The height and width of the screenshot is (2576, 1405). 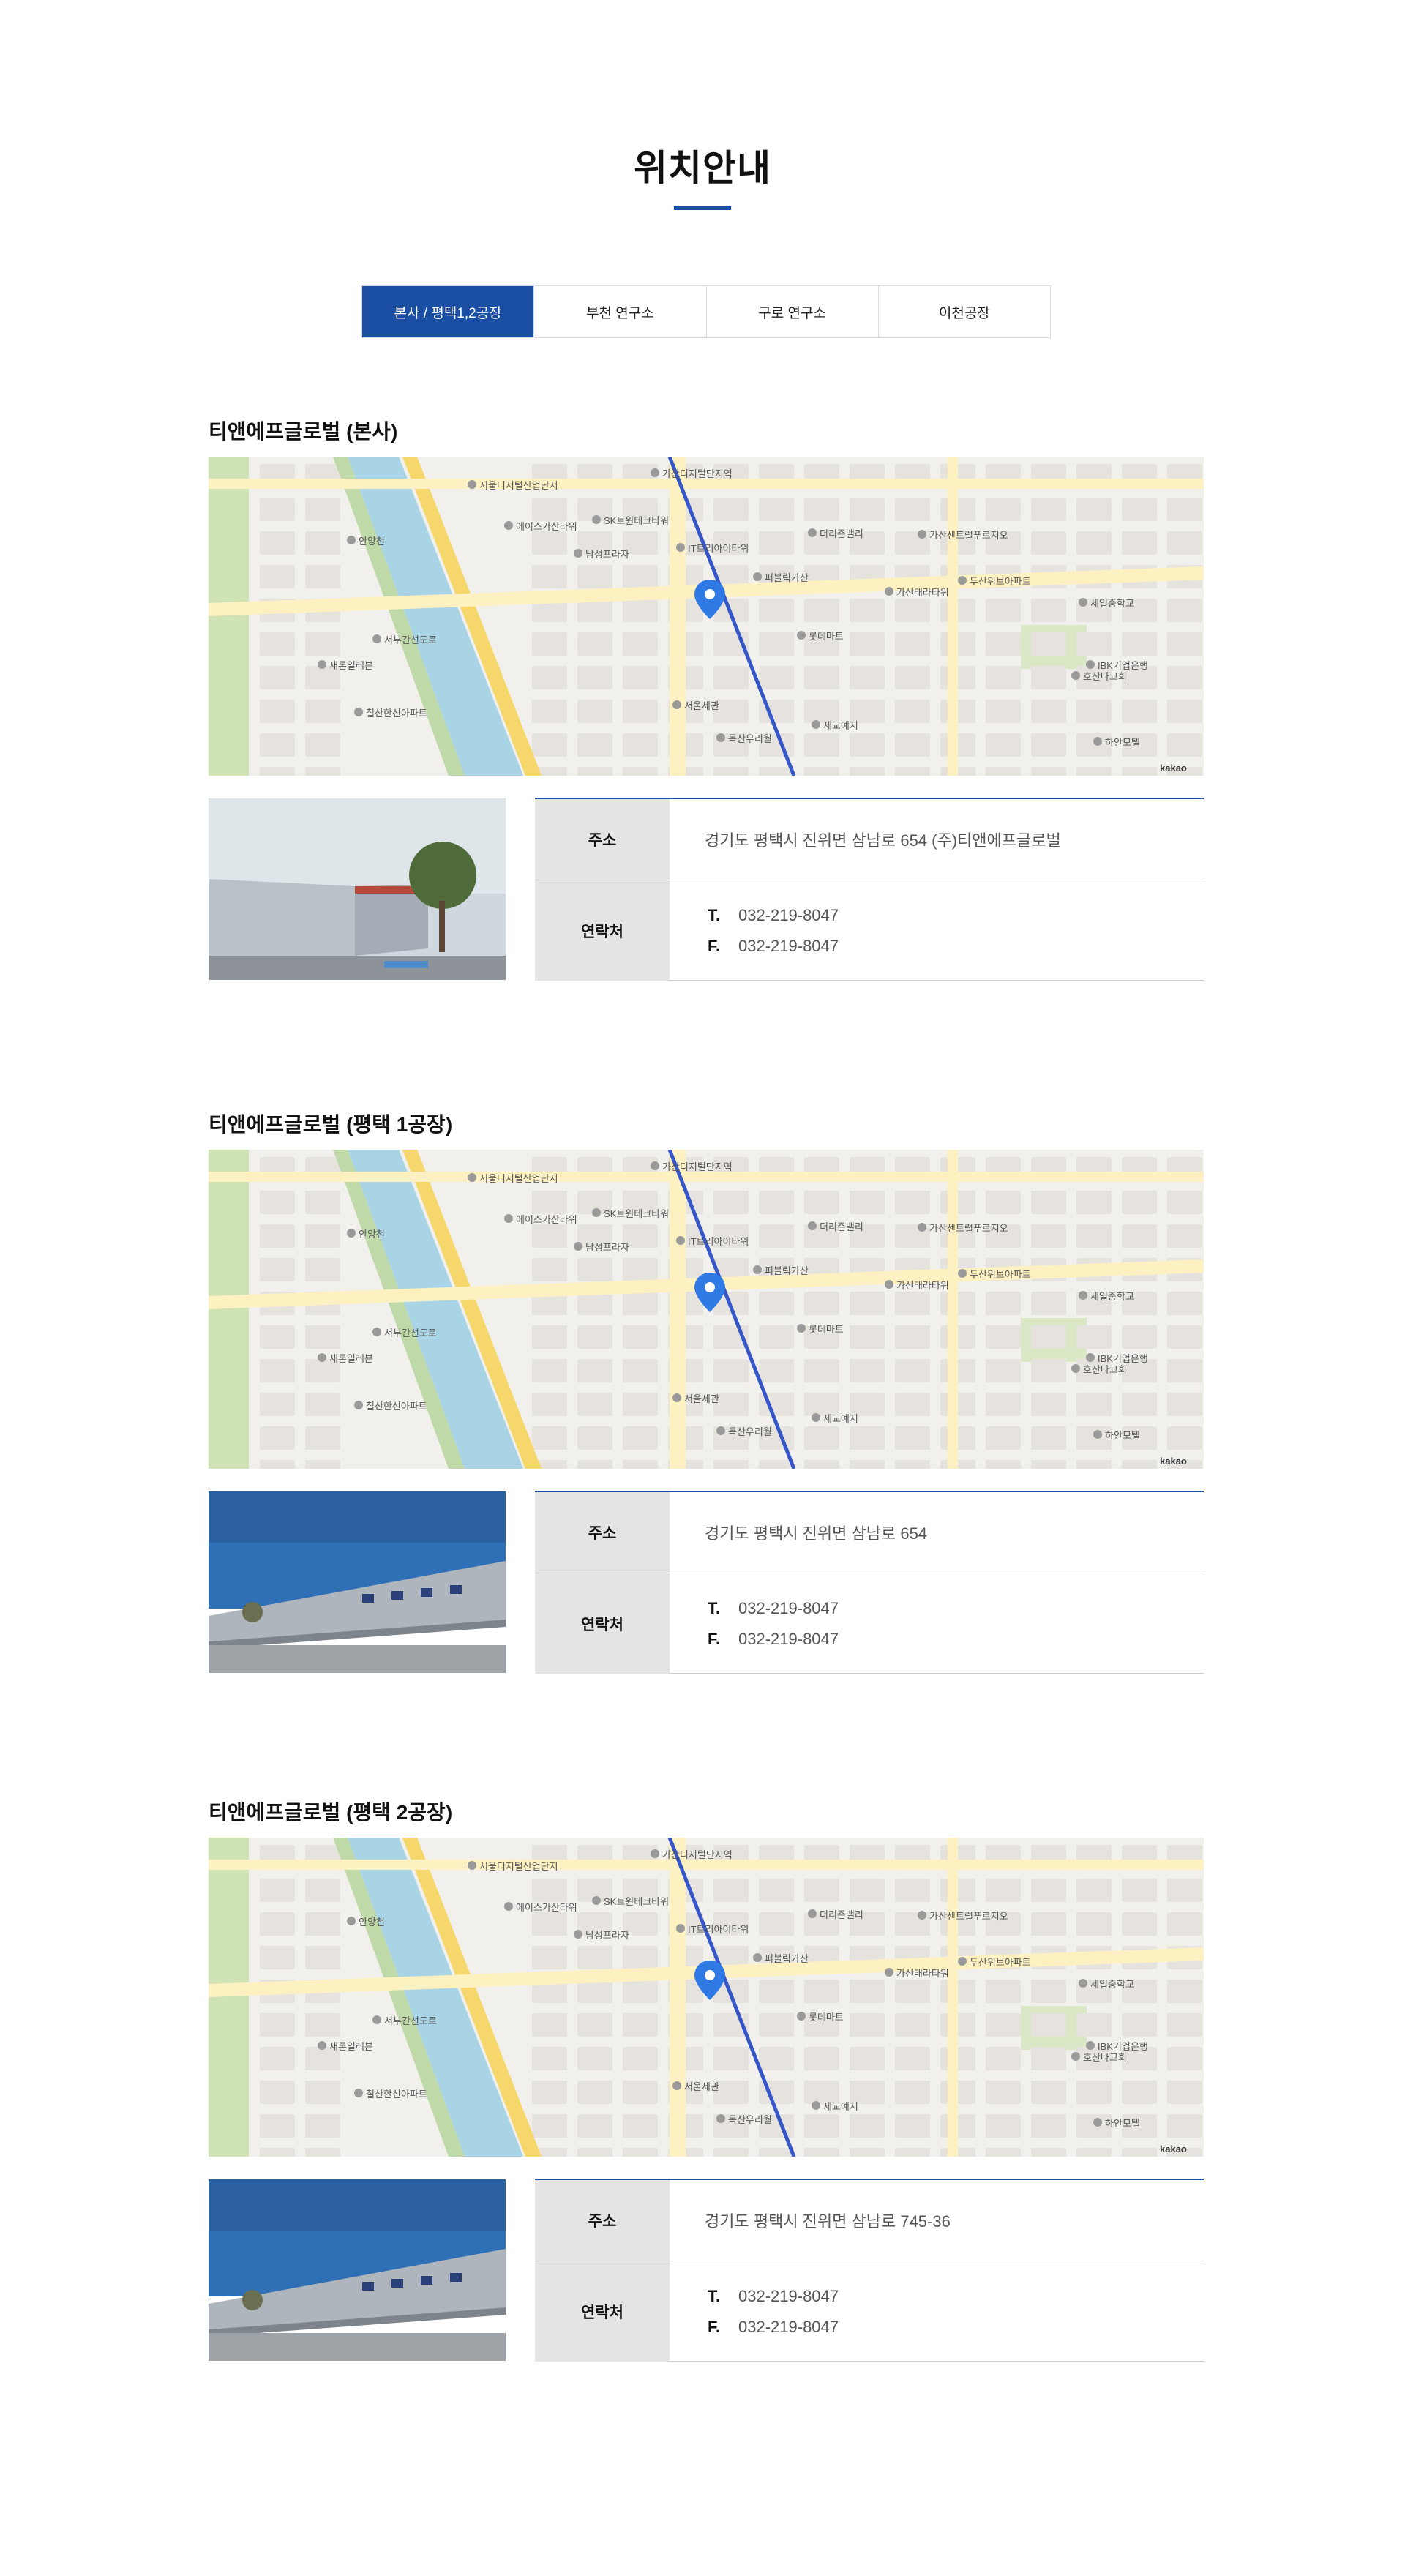 I want to click on address-value: 경기도 평택시 진위면 삼남로 654, so click(x=816, y=1533).